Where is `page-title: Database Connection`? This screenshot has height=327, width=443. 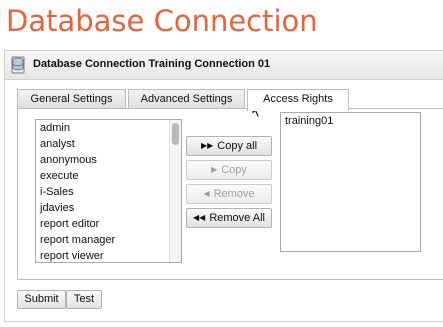 page-title: Database Connection is located at coordinates (162, 21).